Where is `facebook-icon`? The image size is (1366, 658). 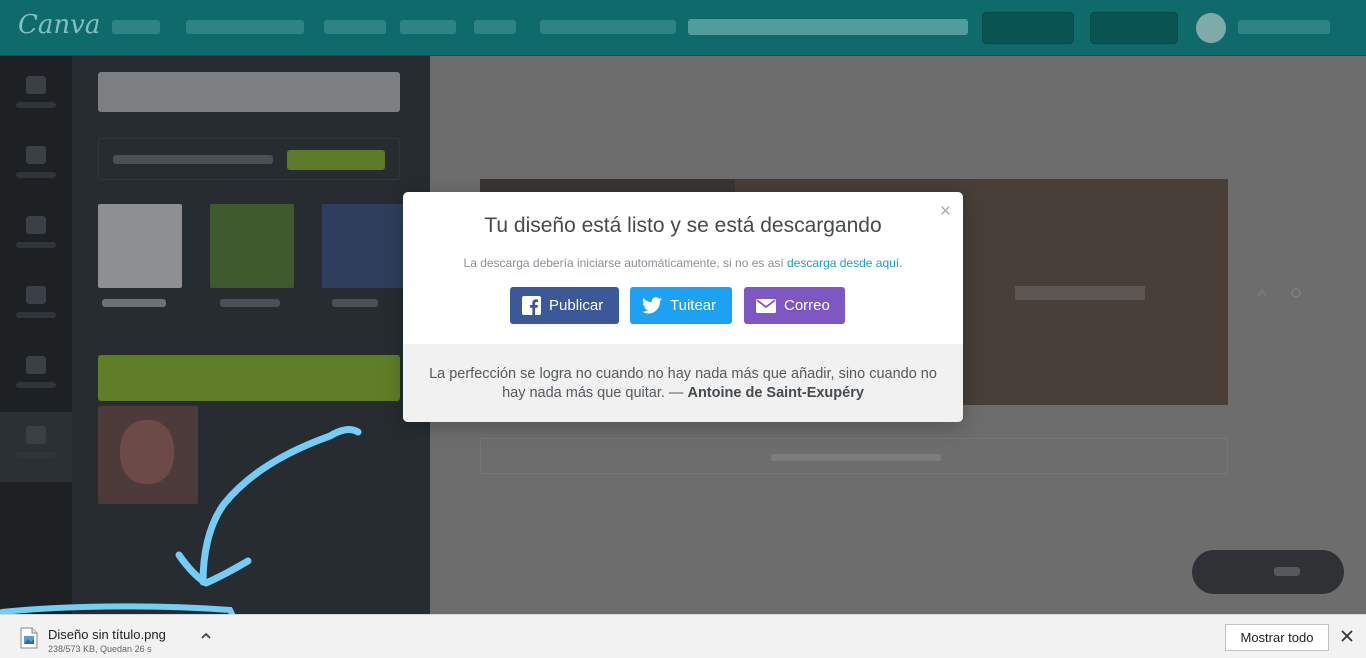 facebook-icon is located at coordinates (531, 305).